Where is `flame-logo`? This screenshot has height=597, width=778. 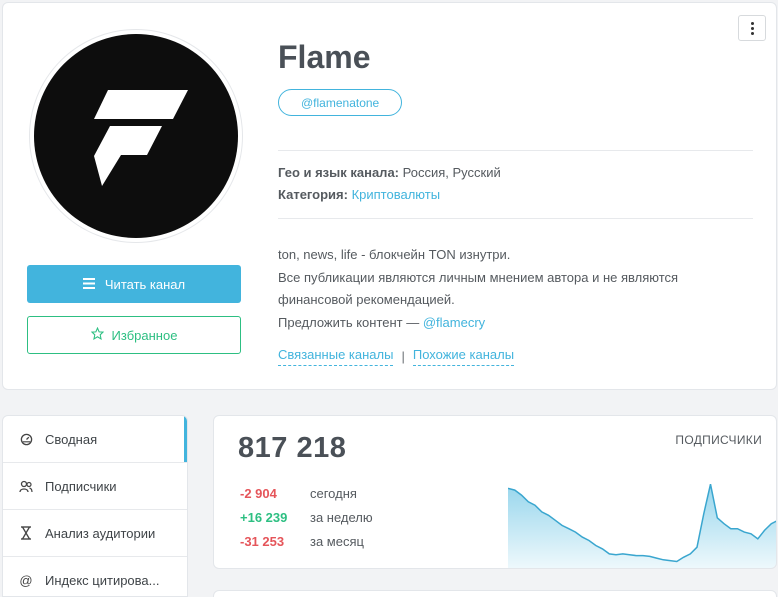 flame-logo is located at coordinates (136, 136).